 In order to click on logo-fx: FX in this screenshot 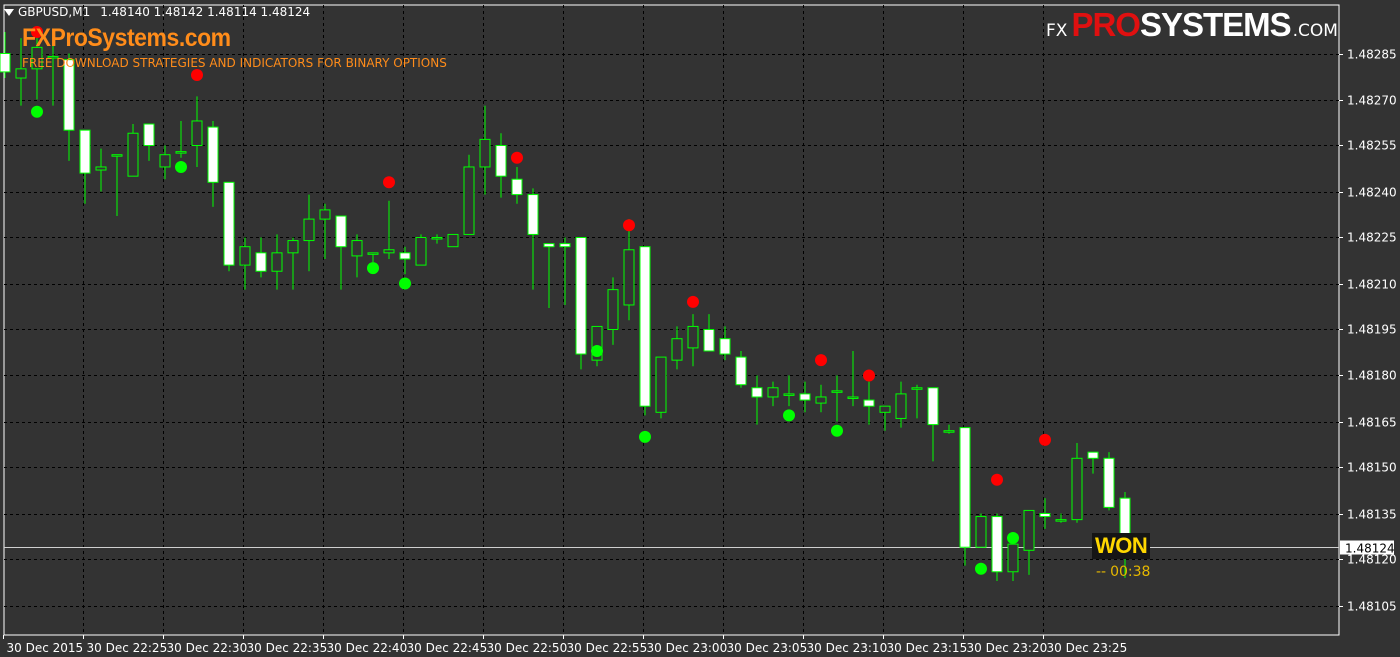, I will do `click(1057, 31)`.